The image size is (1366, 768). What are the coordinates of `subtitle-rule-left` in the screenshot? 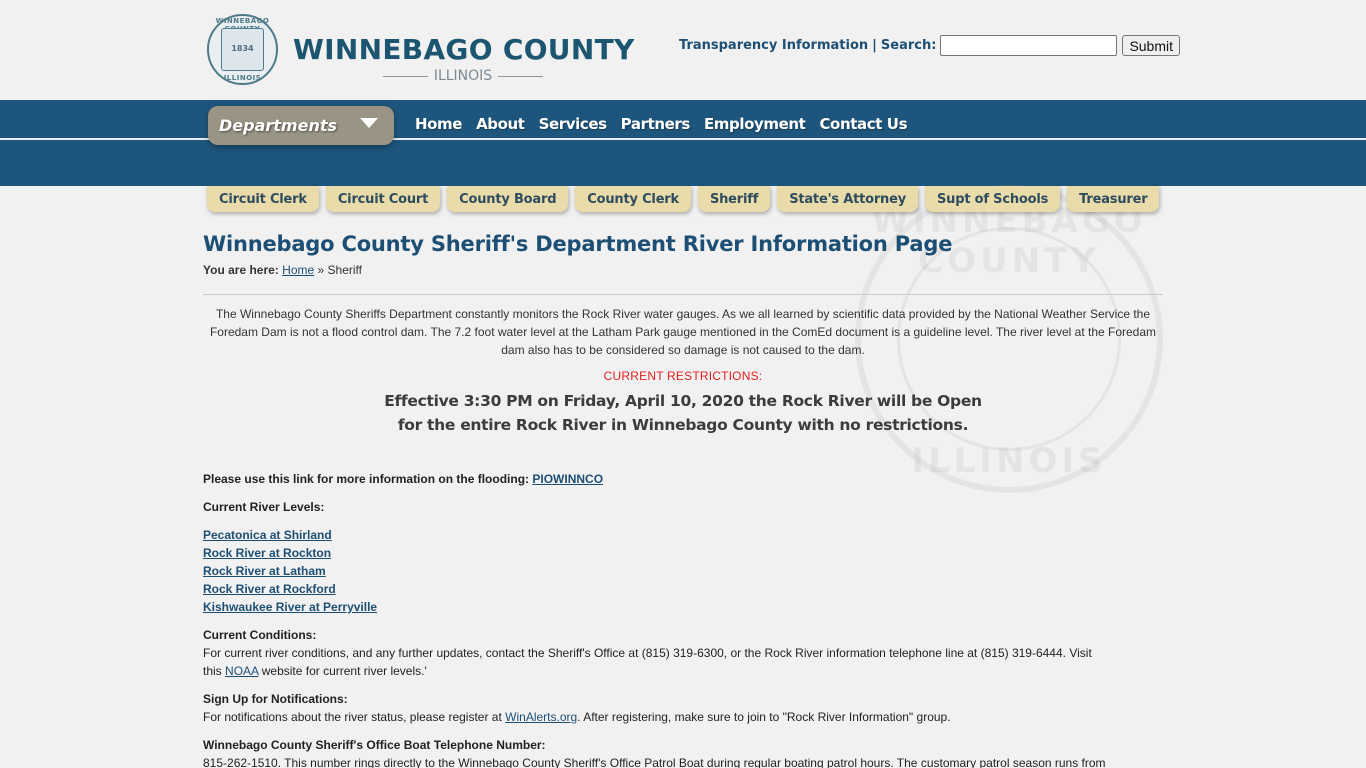 It's located at (405, 76).